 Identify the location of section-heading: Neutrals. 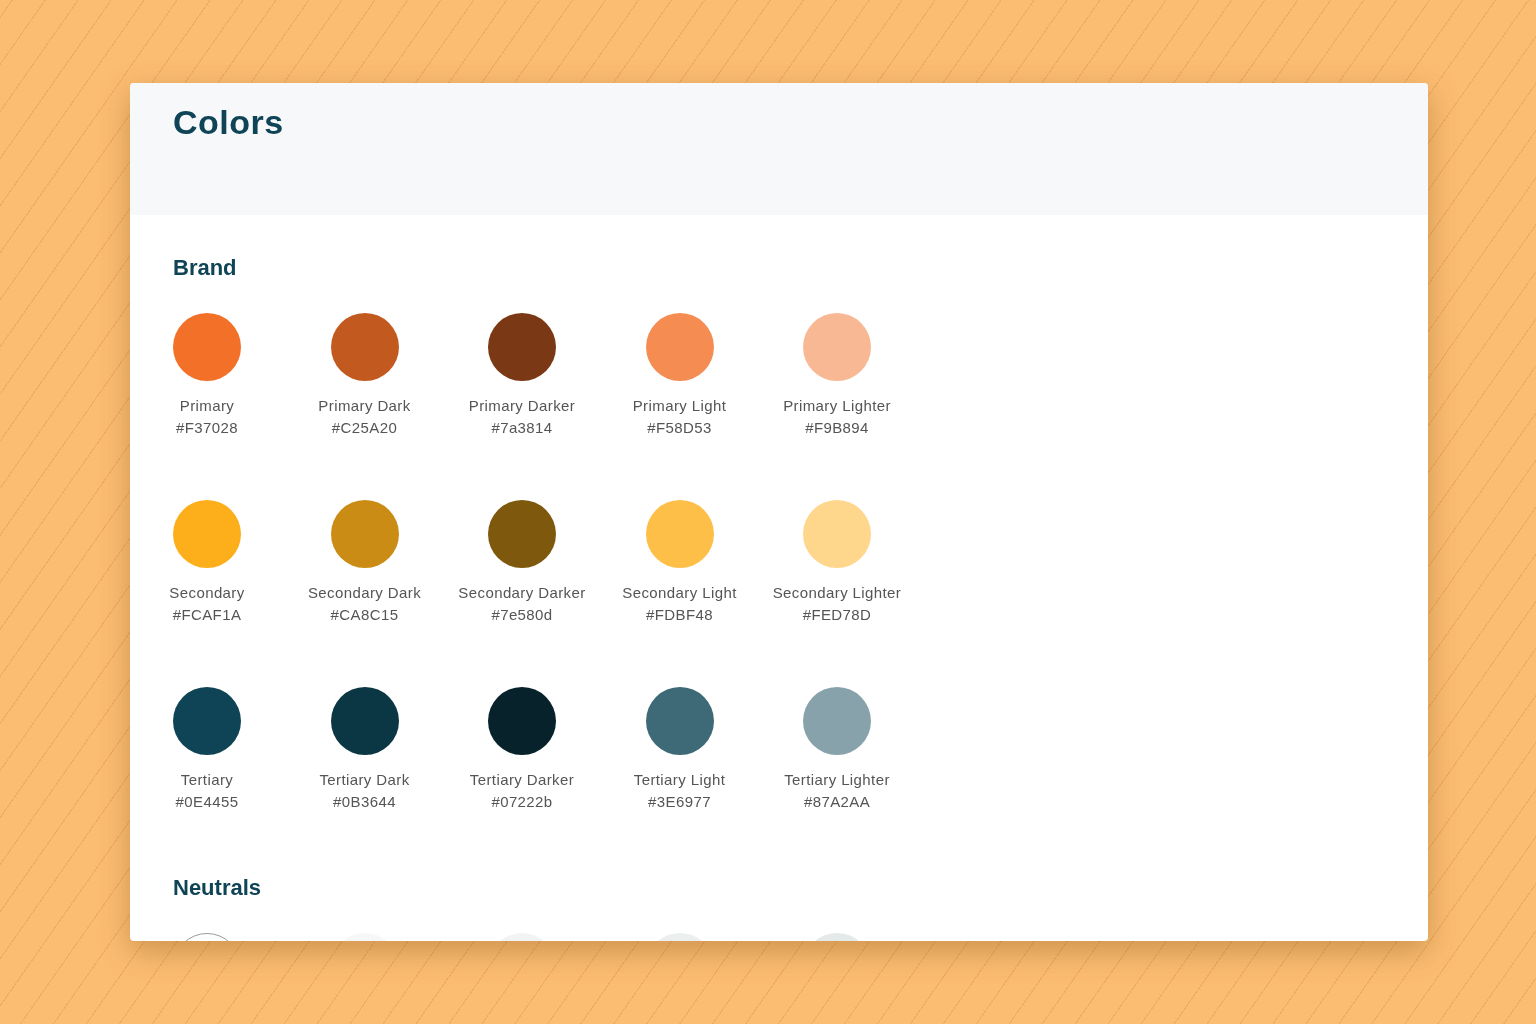
(218, 888).